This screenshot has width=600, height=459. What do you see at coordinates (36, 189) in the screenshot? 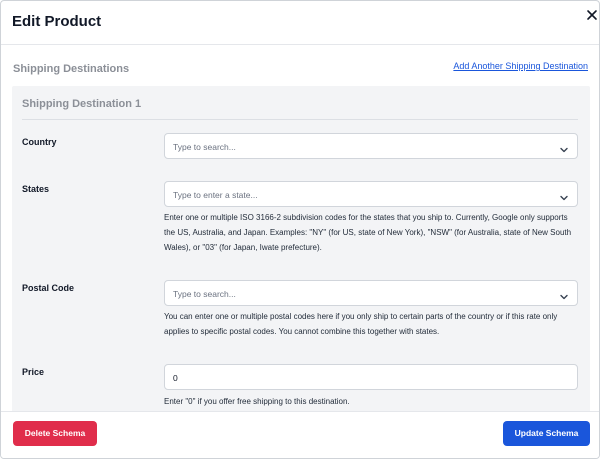
I see `states-label: States` at bounding box center [36, 189].